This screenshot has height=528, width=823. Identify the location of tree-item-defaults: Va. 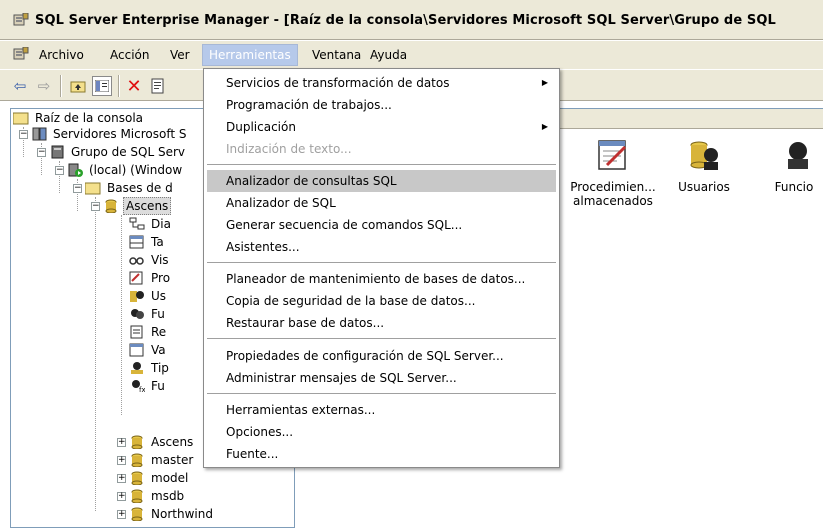
(148, 350).